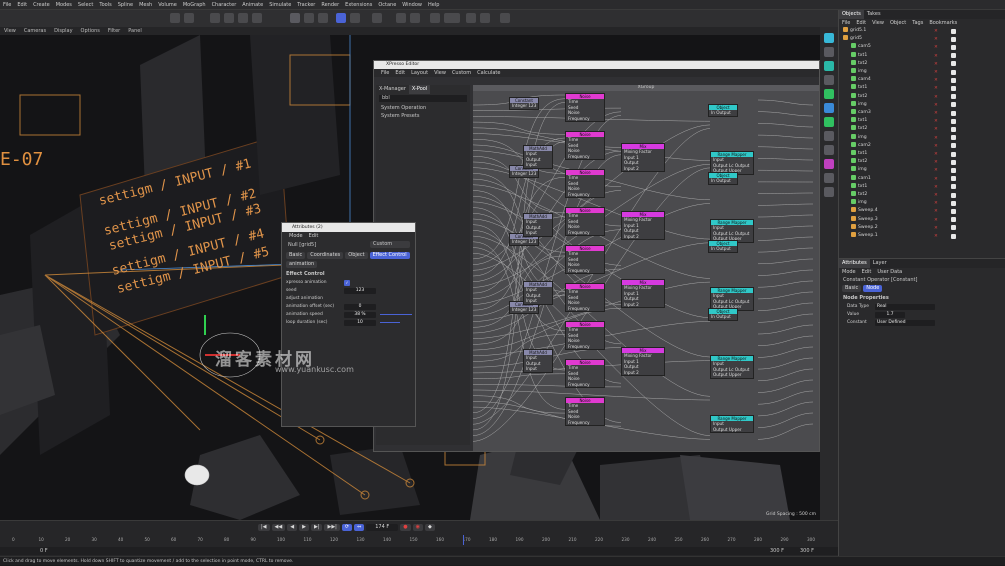 Image resolution: width=1005 pixels, height=566 pixels. Describe the element at coordinates (524, 103) in the screenshot. I see `xpresso-node: ConstantInteger 123` at that location.